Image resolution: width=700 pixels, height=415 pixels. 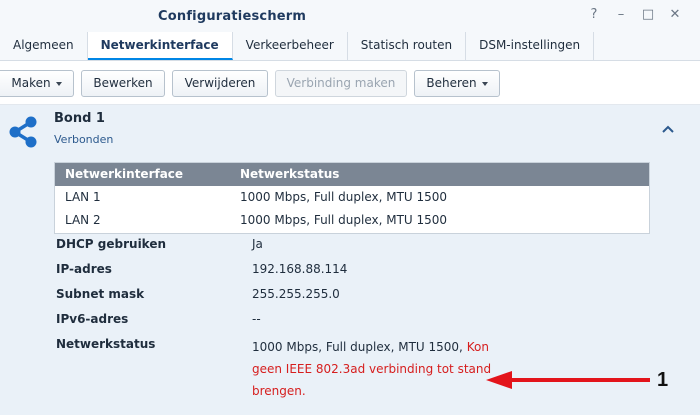 What do you see at coordinates (296, 294) in the screenshot?
I see `property-value: 255.255.255.0` at bounding box center [296, 294].